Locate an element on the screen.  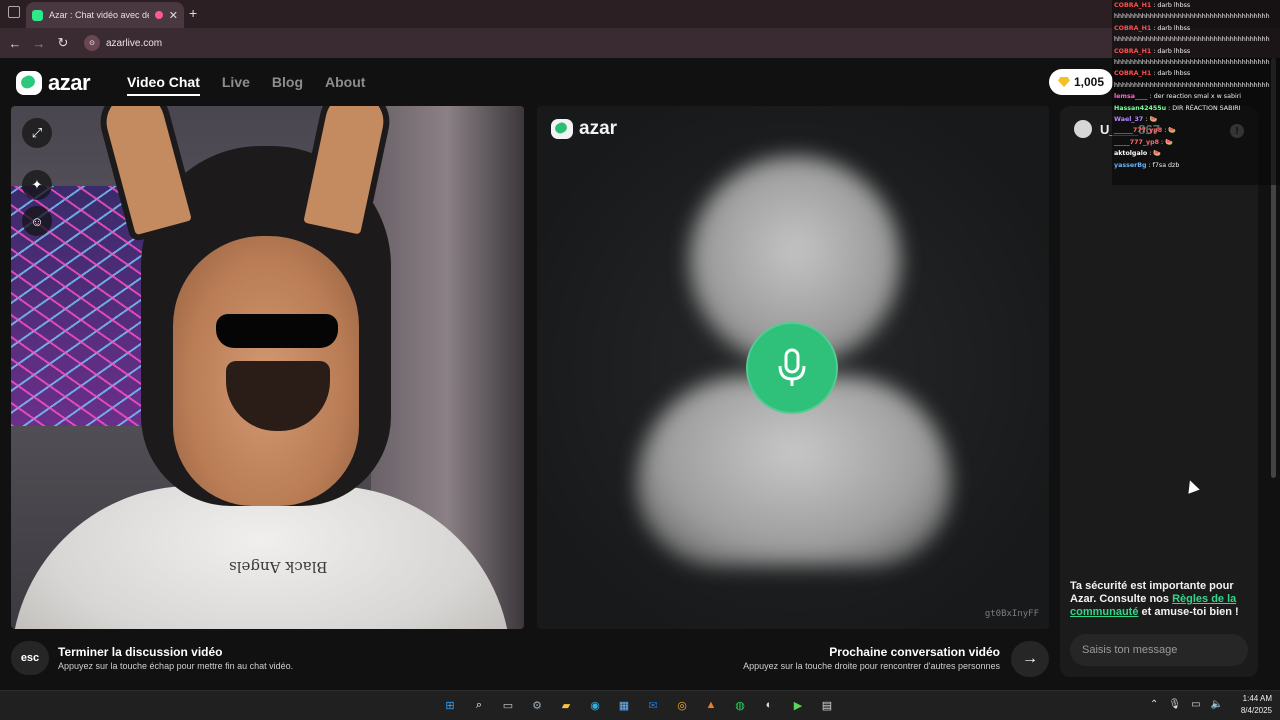
costume-ears is located at coordinates (251, 174).